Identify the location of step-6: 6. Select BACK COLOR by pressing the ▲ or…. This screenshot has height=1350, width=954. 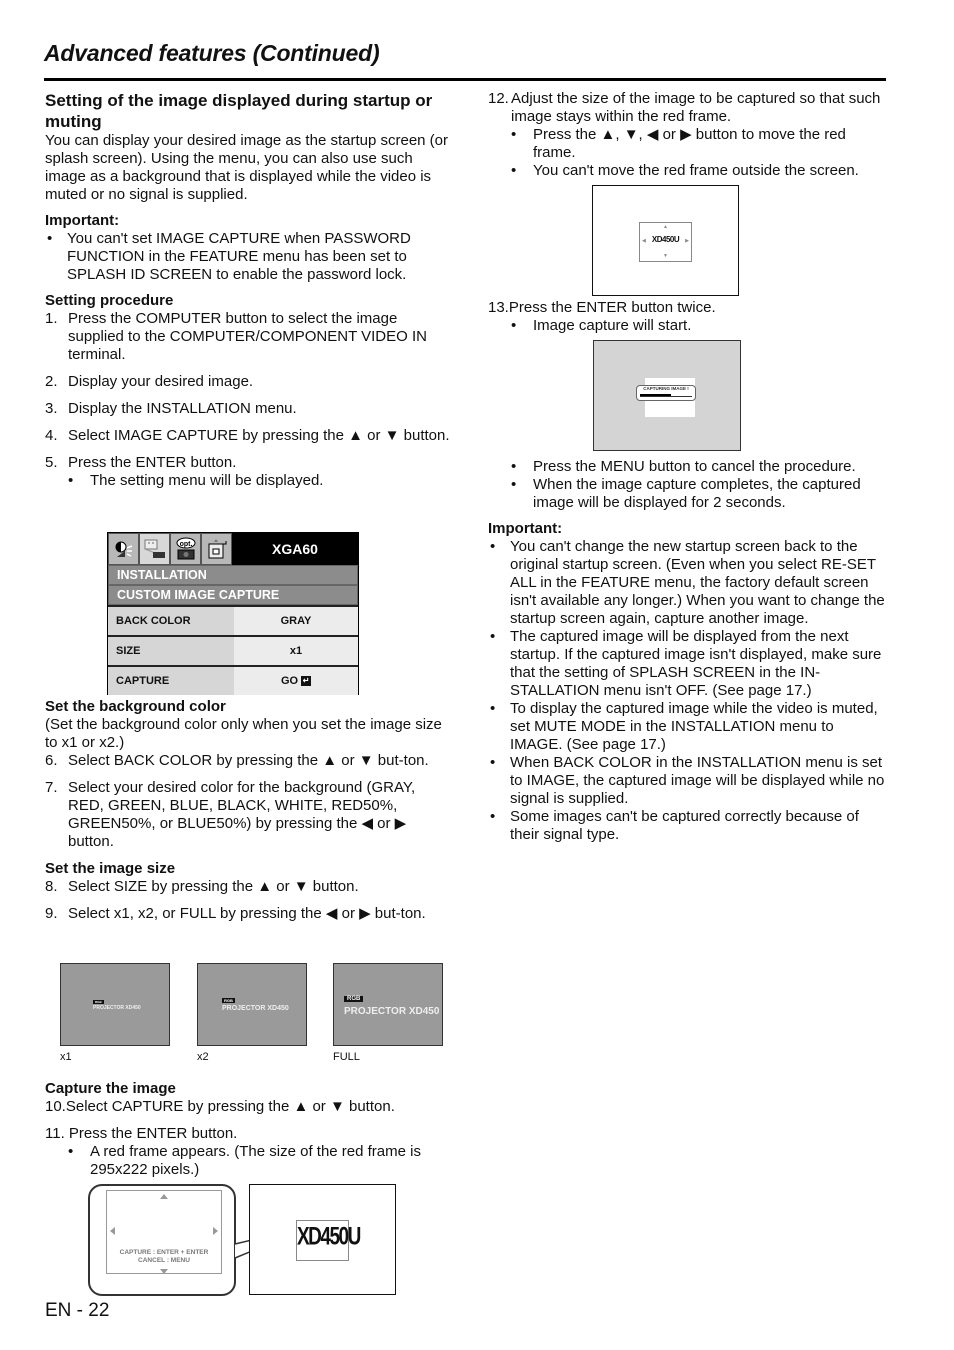
(237, 760).